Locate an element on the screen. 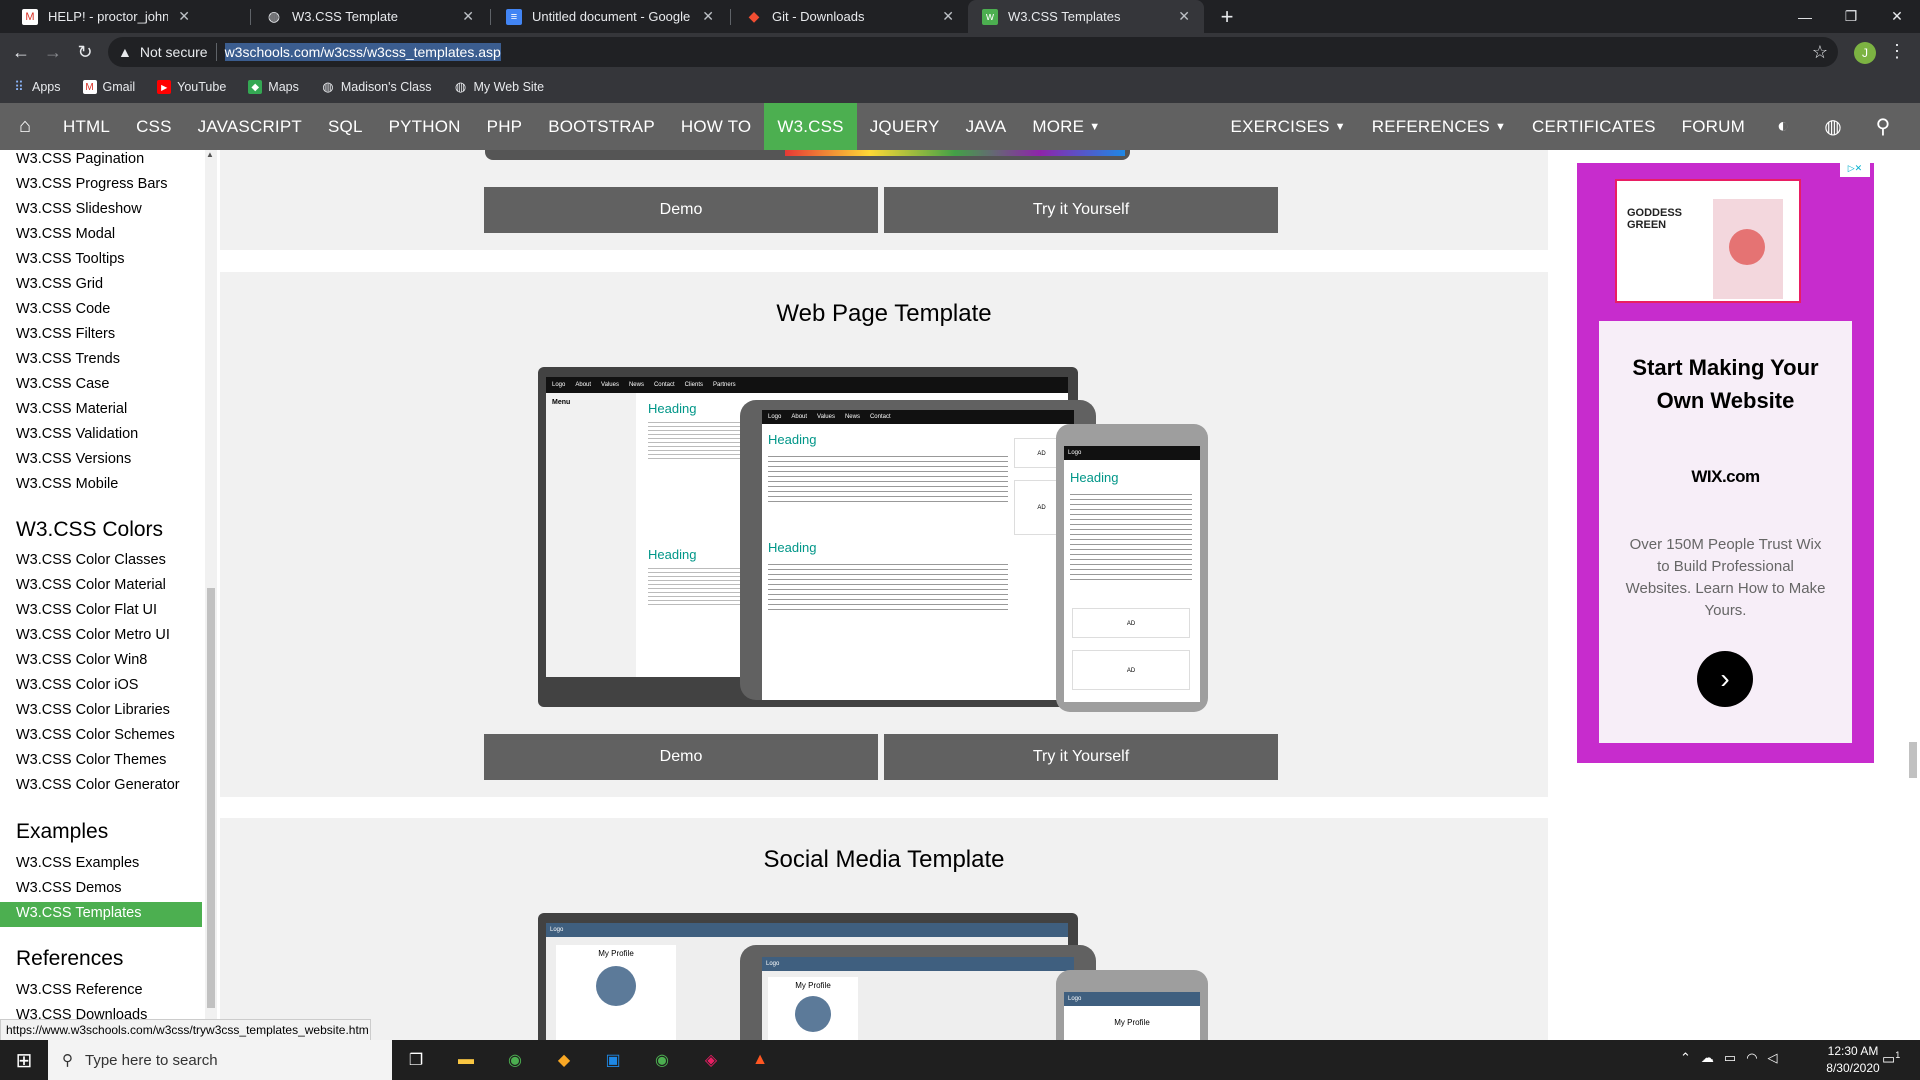 The image size is (1920, 1080). sidebar-link: W3.CSS Case is located at coordinates (62, 384).